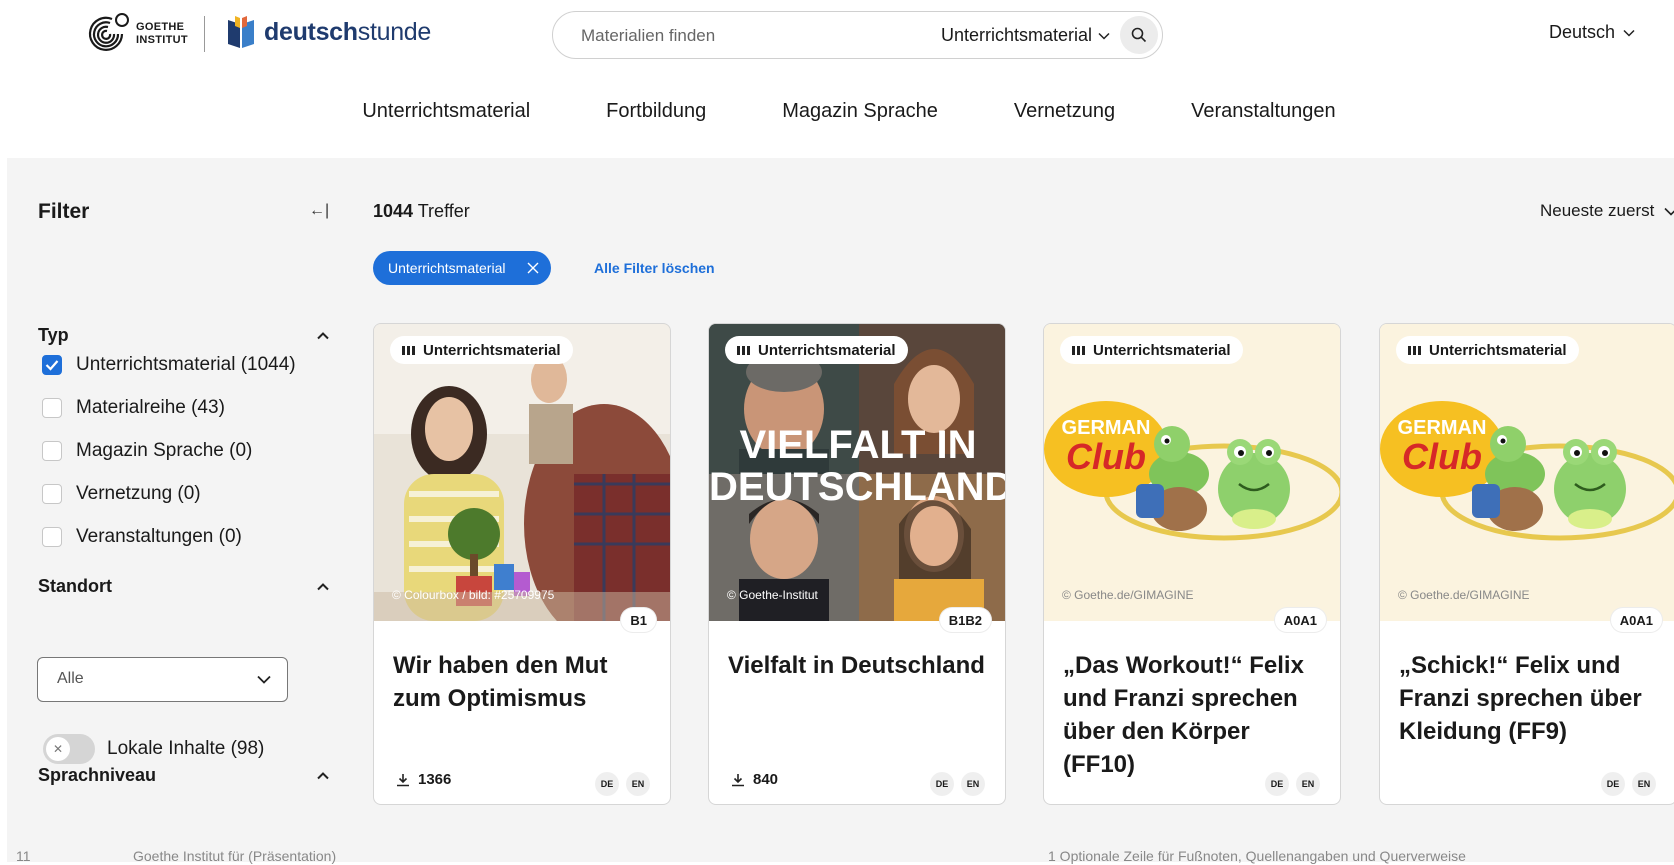 The width and height of the screenshot is (1674, 865). I want to click on typ-option-materialreihe: Materialreihe (43), so click(169, 407).